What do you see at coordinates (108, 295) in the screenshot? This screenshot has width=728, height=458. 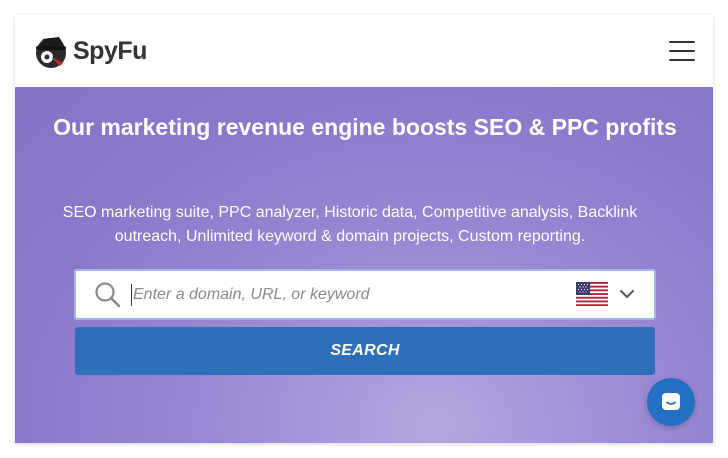 I see `search-icon` at bounding box center [108, 295].